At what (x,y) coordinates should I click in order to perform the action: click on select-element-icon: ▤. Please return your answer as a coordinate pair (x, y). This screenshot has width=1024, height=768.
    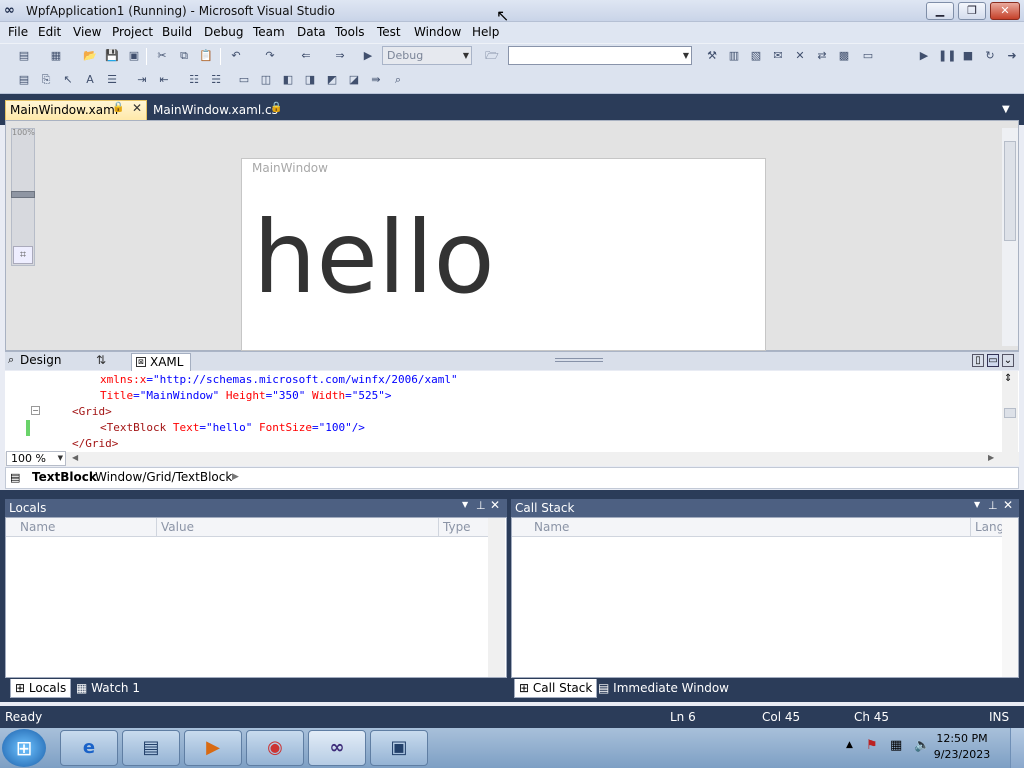
    Looking at the image, I should click on (24, 80).